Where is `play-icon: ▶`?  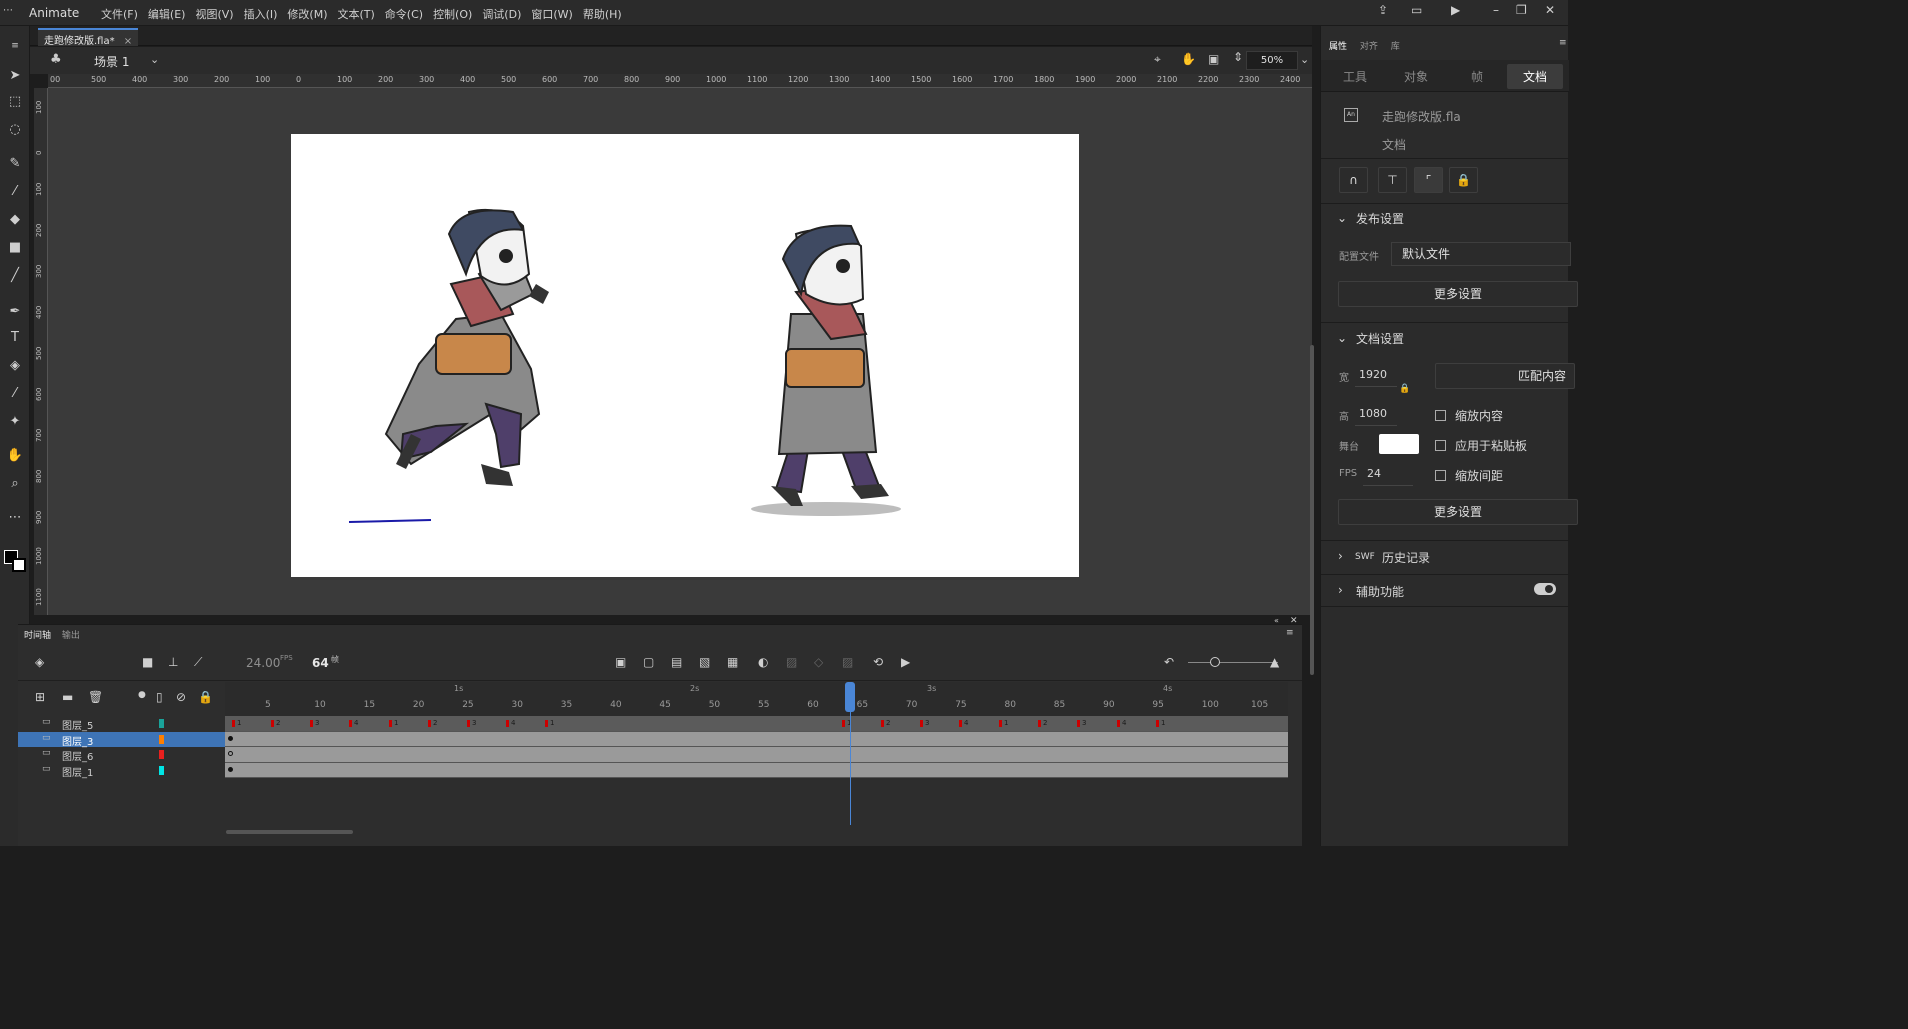 play-icon: ▶ is located at coordinates (905, 662).